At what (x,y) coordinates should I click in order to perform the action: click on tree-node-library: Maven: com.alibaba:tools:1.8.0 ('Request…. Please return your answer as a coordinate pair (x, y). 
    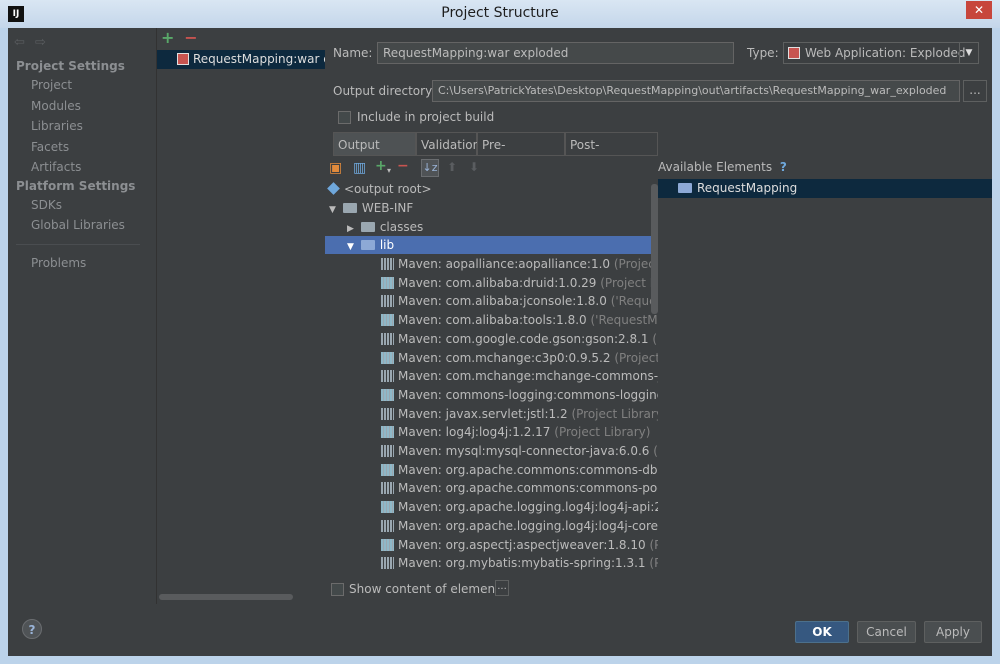
    Looking at the image, I should click on (491, 320).